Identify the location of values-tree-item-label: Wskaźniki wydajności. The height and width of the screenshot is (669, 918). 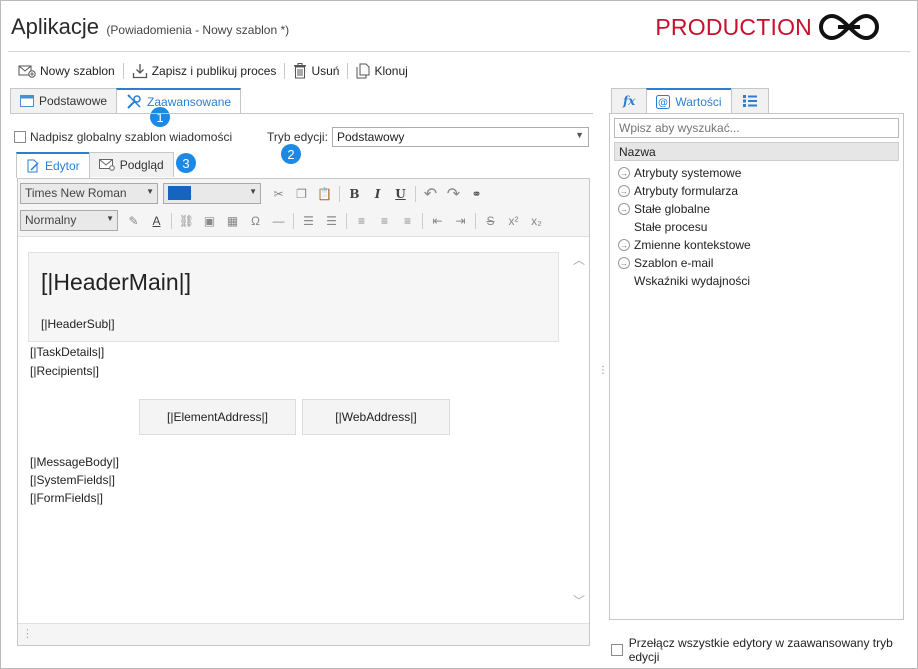
(692, 281).